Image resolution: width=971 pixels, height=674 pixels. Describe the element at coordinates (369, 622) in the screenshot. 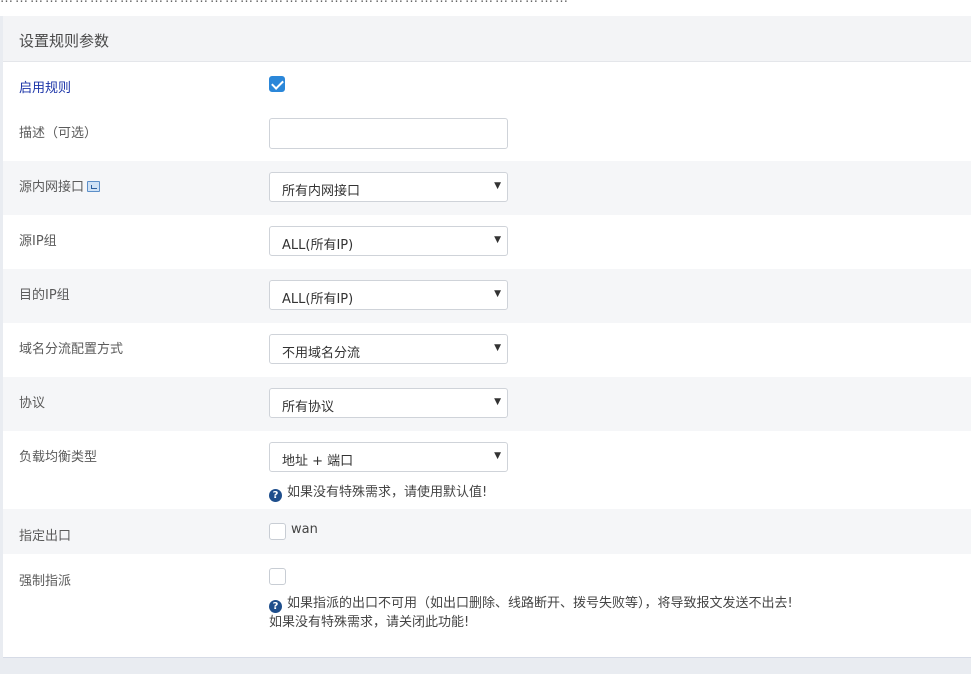

I see `force-hint-2: 如果没有特殊需求，请关闭此功能!` at that location.